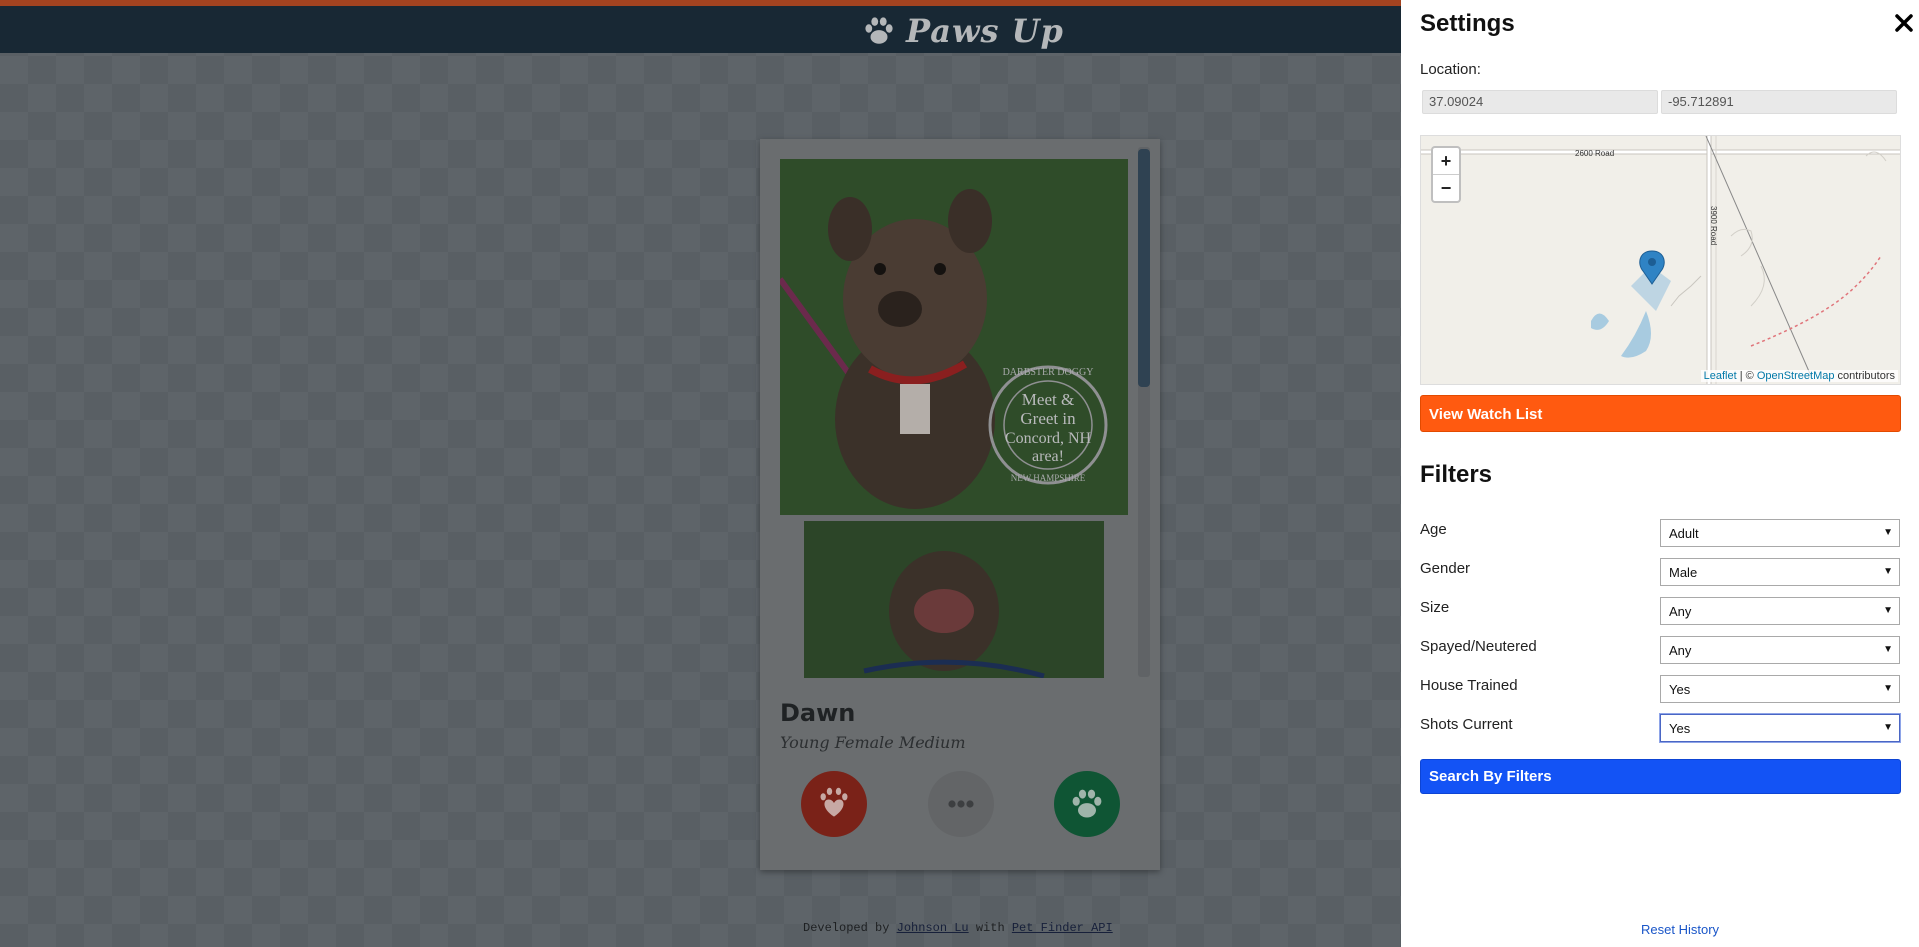 This screenshot has width=1919, height=947. What do you see at coordinates (1048, 478) in the screenshot?
I see `photo-badge-ring-bottom: NEW HAMPSHIRE` at bounding box center [1048, 478].